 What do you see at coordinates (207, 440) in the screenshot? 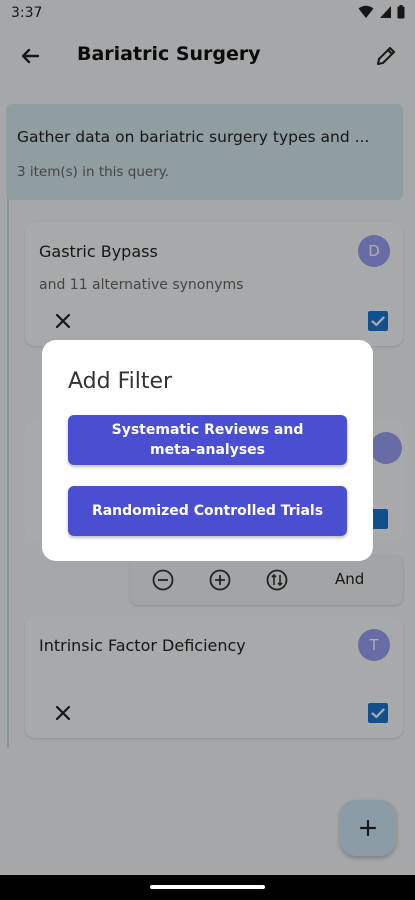
I see `filter-systematic-reviews-button: Systematic Reviews and meta-analyses` at bounding box center [207, 440].